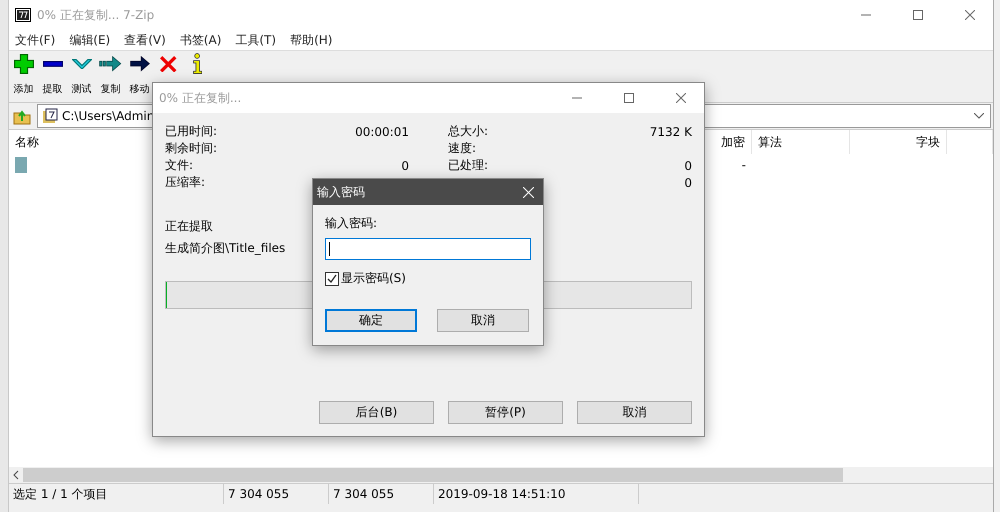 The width and height of the screenshot is (1000, 512). I want to click on show-password-checkbox, so click(332, 279).